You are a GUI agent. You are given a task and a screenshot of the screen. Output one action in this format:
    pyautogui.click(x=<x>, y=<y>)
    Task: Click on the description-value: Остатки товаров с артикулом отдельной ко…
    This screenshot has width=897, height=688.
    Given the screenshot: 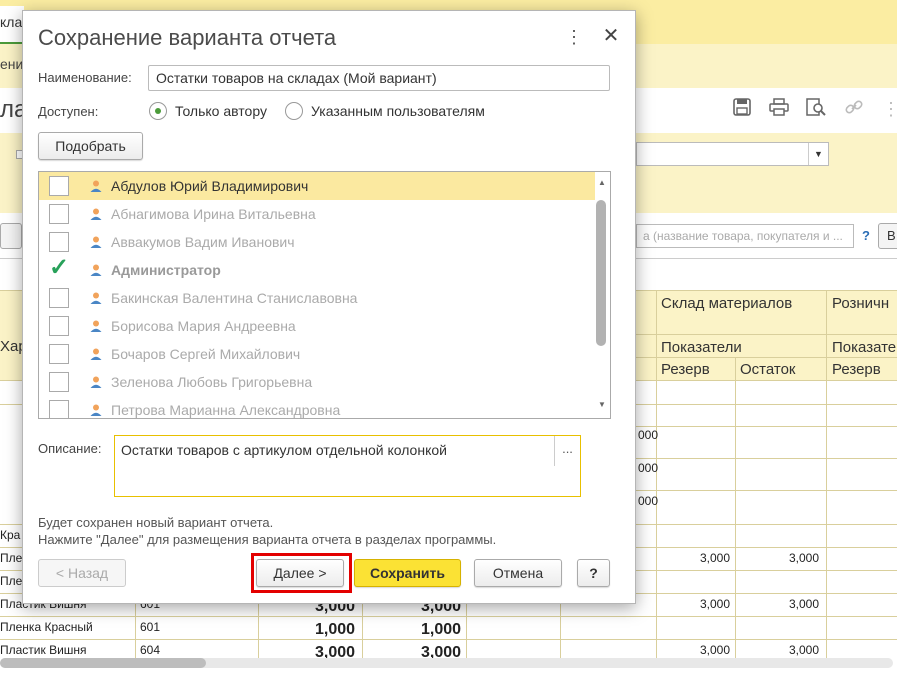 What is the action you would take?
    pyautogui.click(x=284, y=450)
    